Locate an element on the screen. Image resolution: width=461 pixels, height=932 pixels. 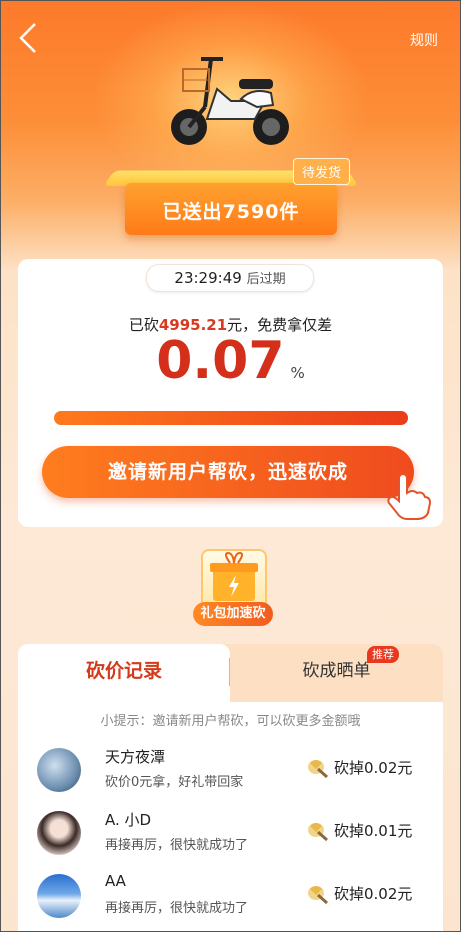
rules-link: 规则 is located at coordinates (424, 40).